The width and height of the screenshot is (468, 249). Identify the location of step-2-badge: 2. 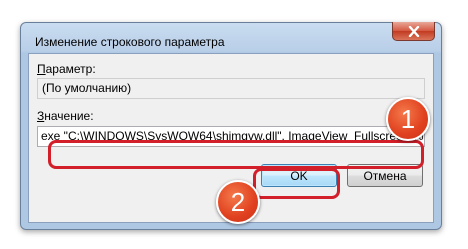
(238, 202).